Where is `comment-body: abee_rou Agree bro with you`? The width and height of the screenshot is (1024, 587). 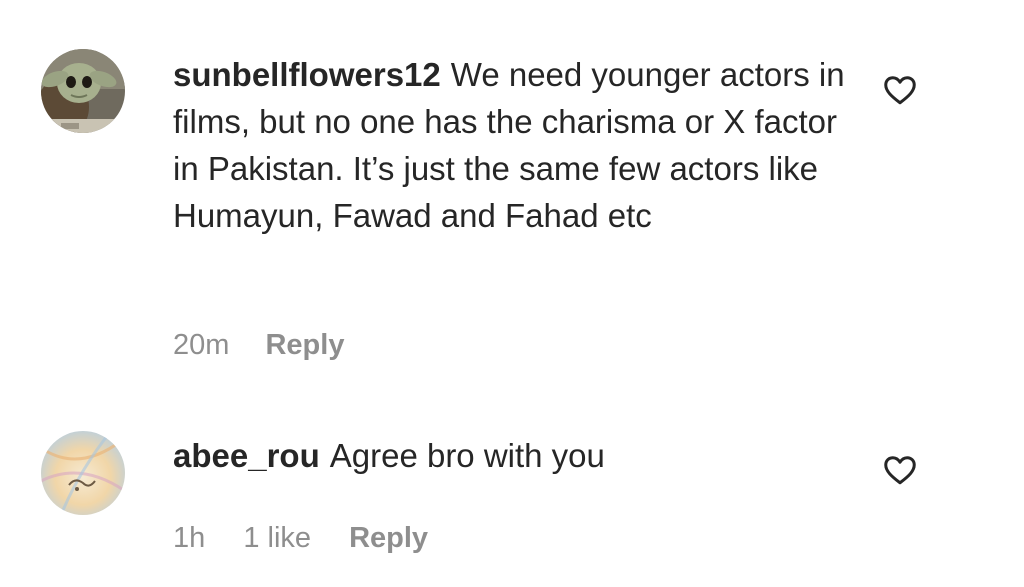
comment-body: abee_rou Agree bro with you is located at coordinates (513, 455).